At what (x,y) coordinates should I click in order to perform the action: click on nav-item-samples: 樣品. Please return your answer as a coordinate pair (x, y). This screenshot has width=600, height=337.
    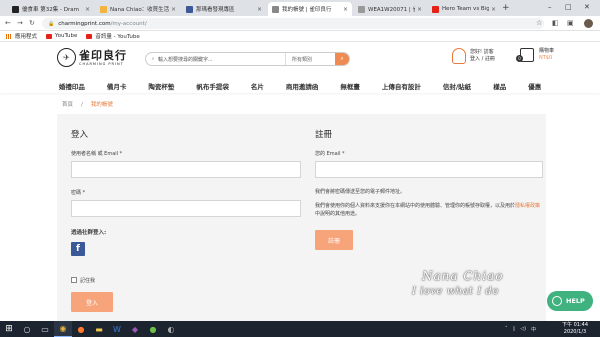
    Looking at the image, I should click on (499, 86).